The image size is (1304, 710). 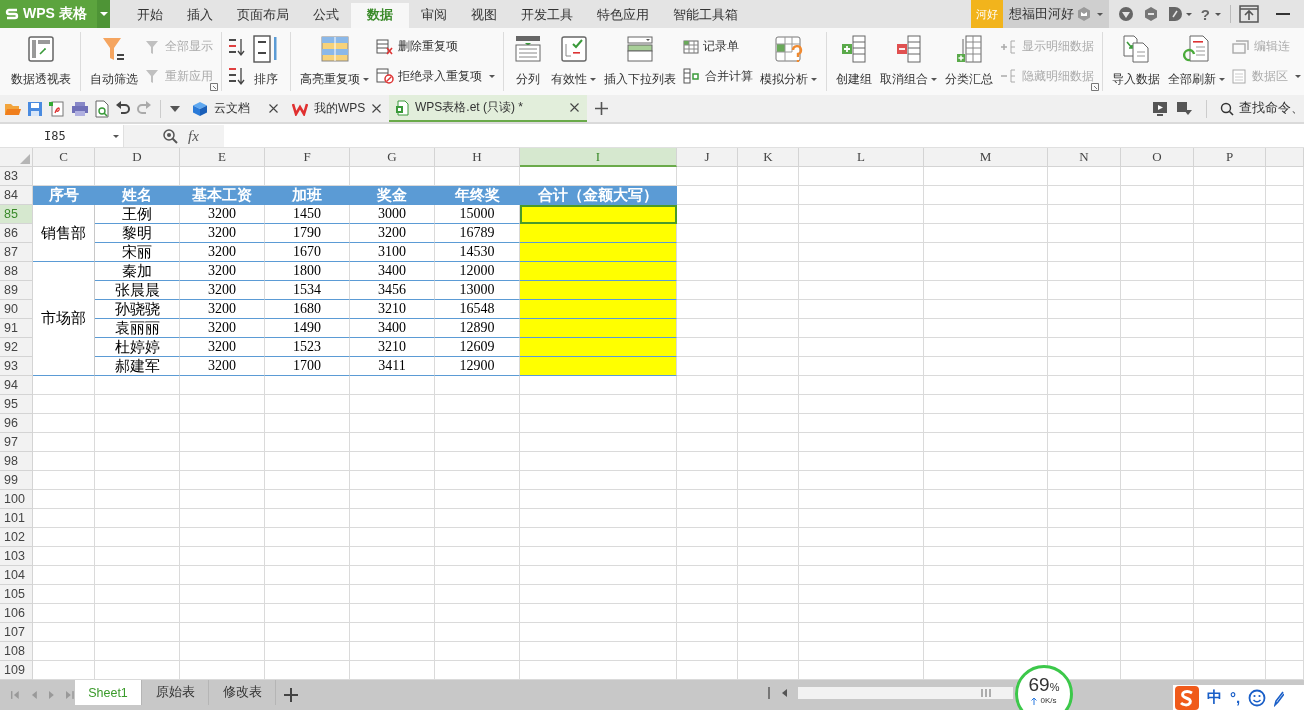 What do you see at coordinates (1235, 697) in the screenshot?
I see `ime-option: °,` at bounding box center [1235, 697].